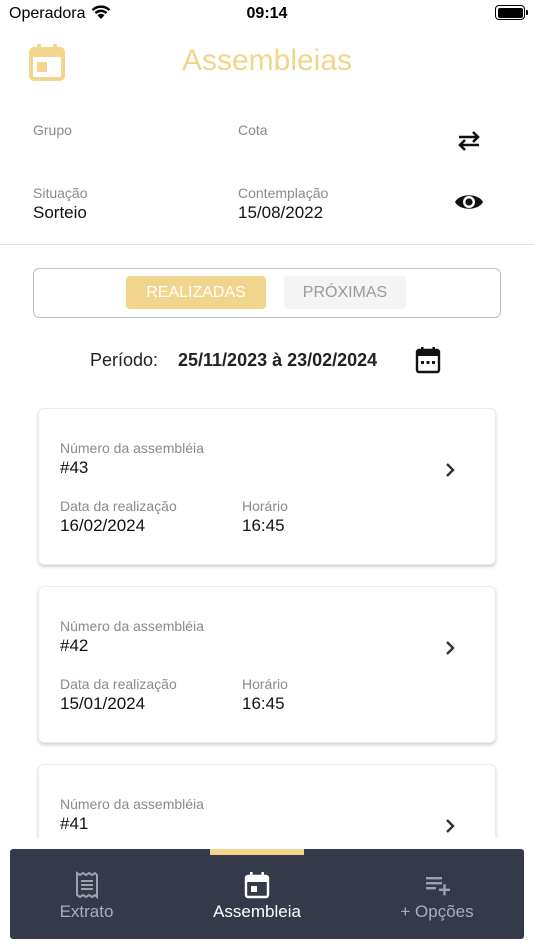  Describe the element at coordinates (74, 823) in the screenshot. I see `numero-value: #41` at that location.